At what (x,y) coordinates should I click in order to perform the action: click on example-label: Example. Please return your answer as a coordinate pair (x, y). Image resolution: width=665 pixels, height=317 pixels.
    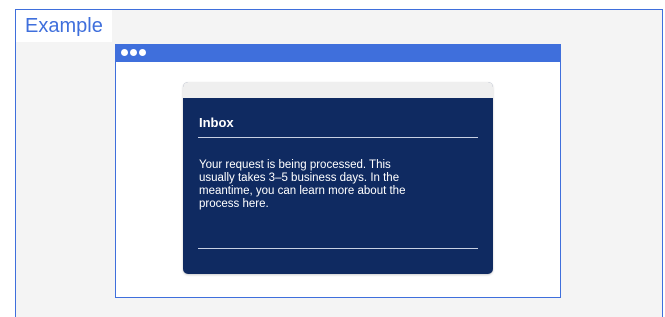
    Looking at the image, I should click on (64, 26).